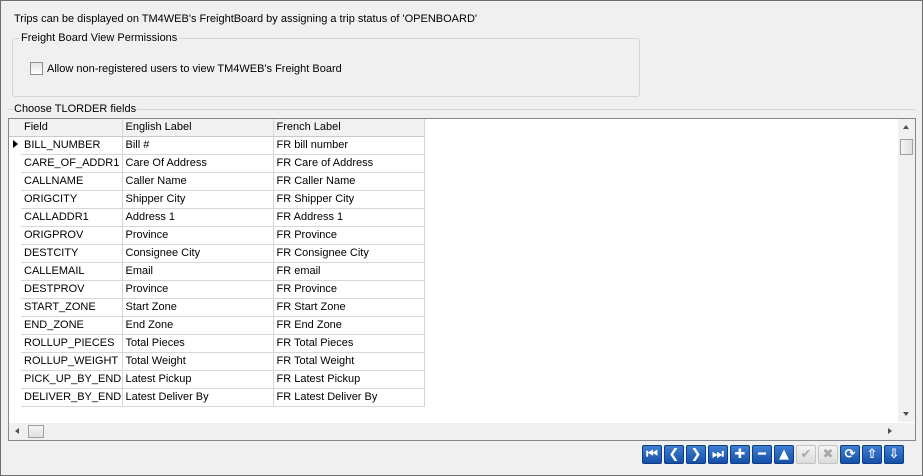 The image size is (923, 476). Describe the element at coordinates (72, 361) in the screenshot. I see `field-cell: ROLLUP_WEIGHT` at that location.